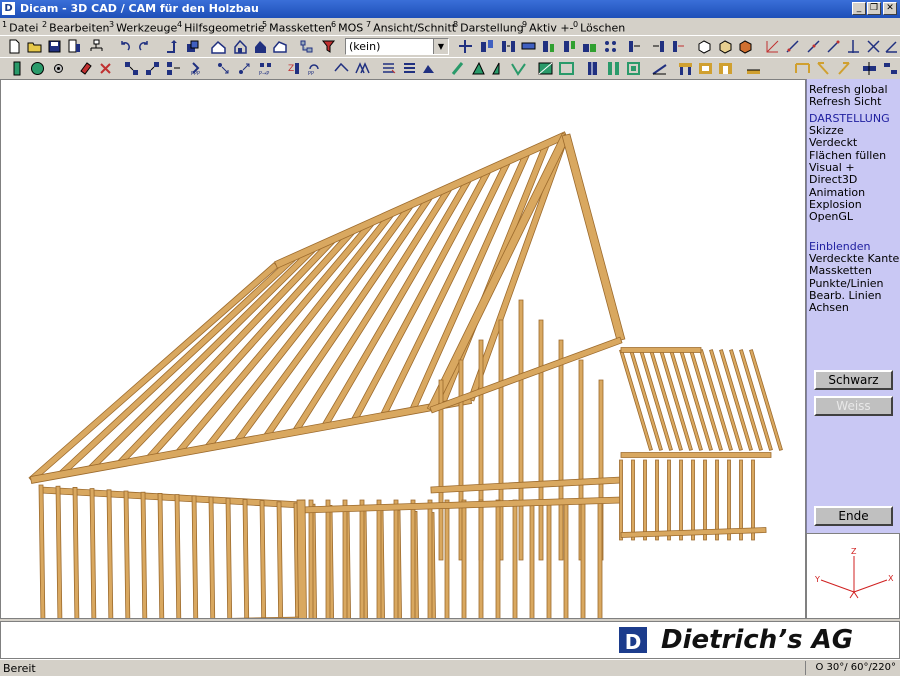  Describe the element at coordinates (599, 27) in the screenshot. I see `menu-loeschen: 0 Löschen` at that location.